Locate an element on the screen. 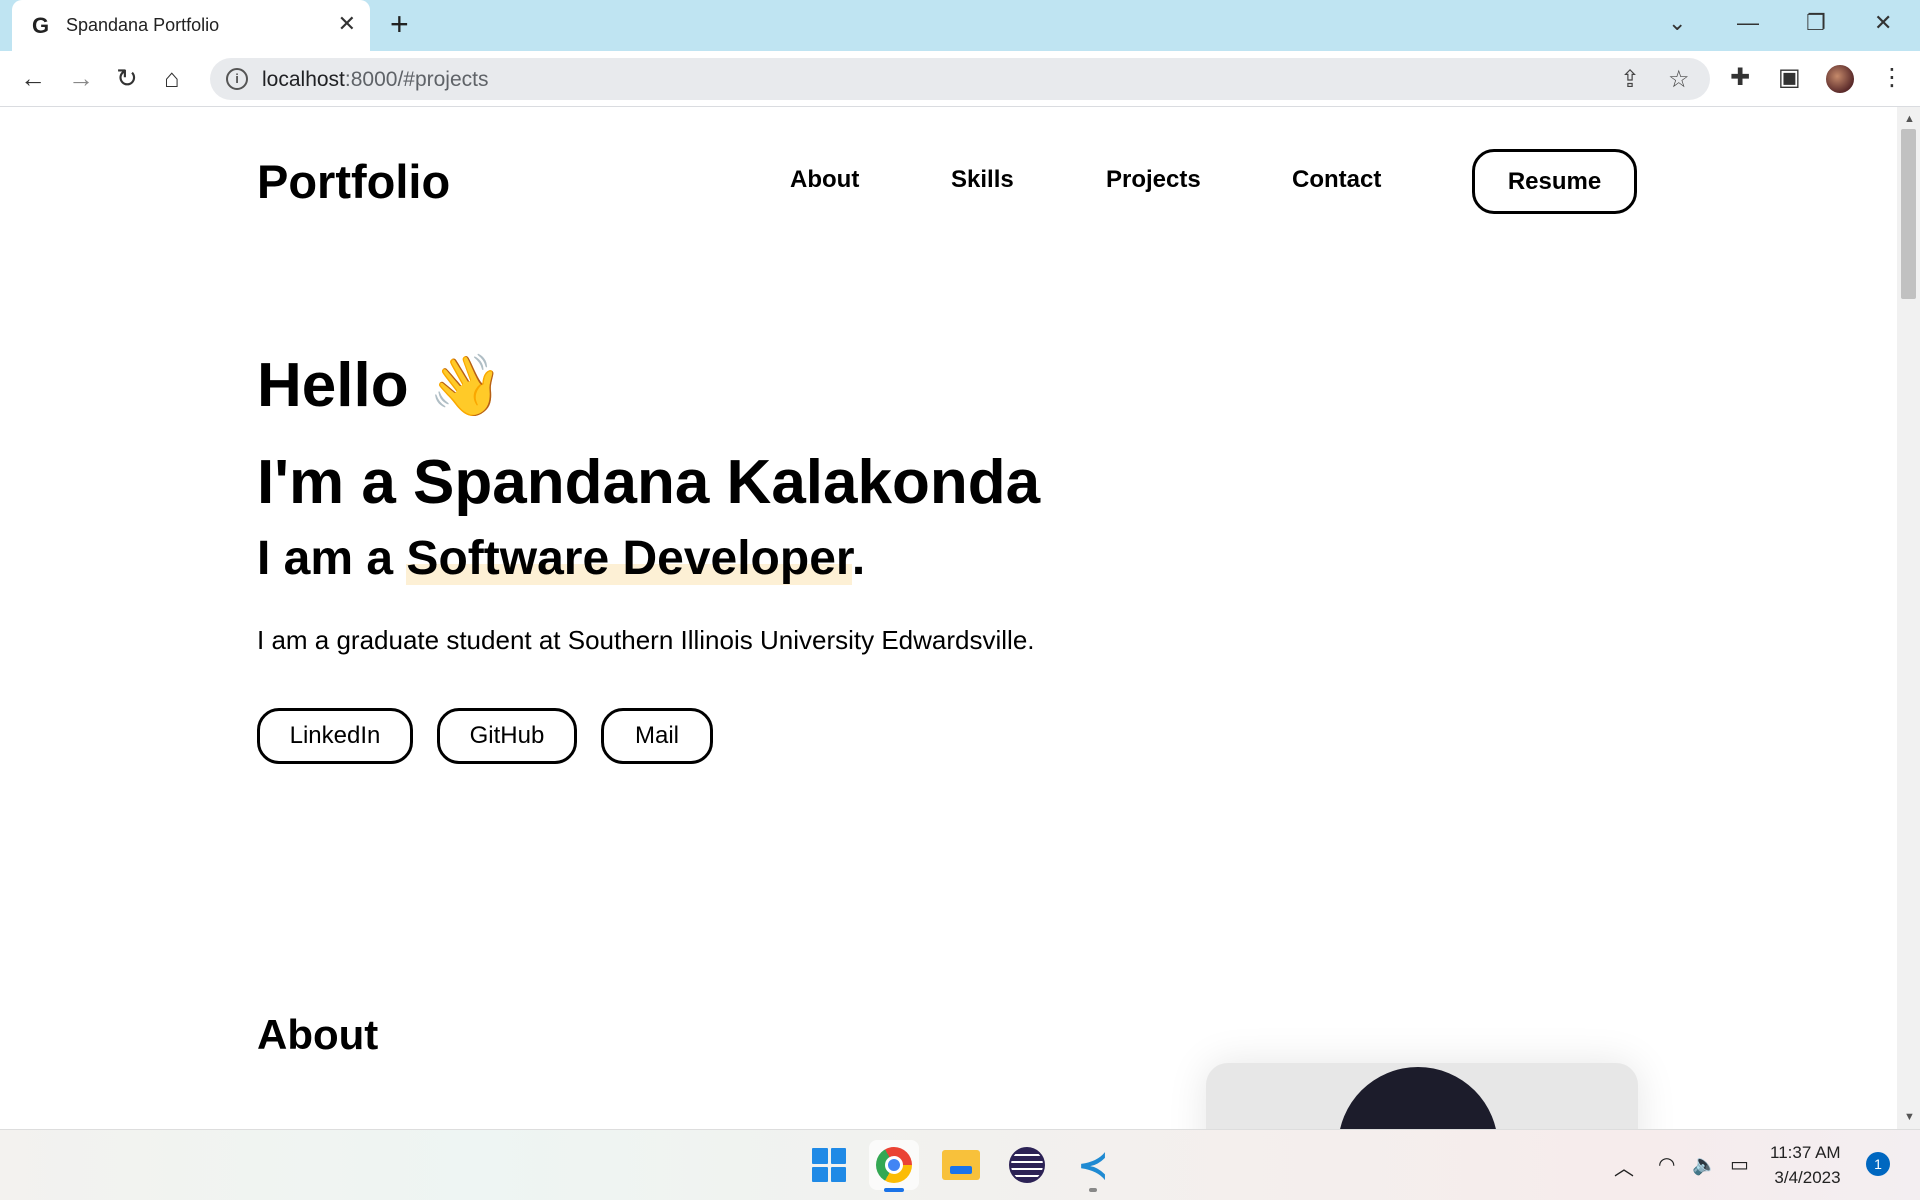 Image resolution: width=1920 pixels, height=1200 pixels. browser-tabstrip: G Spandana Portfolio ✕ + ⌄ — ❐ ✕ is located at coordinates (960, 25).